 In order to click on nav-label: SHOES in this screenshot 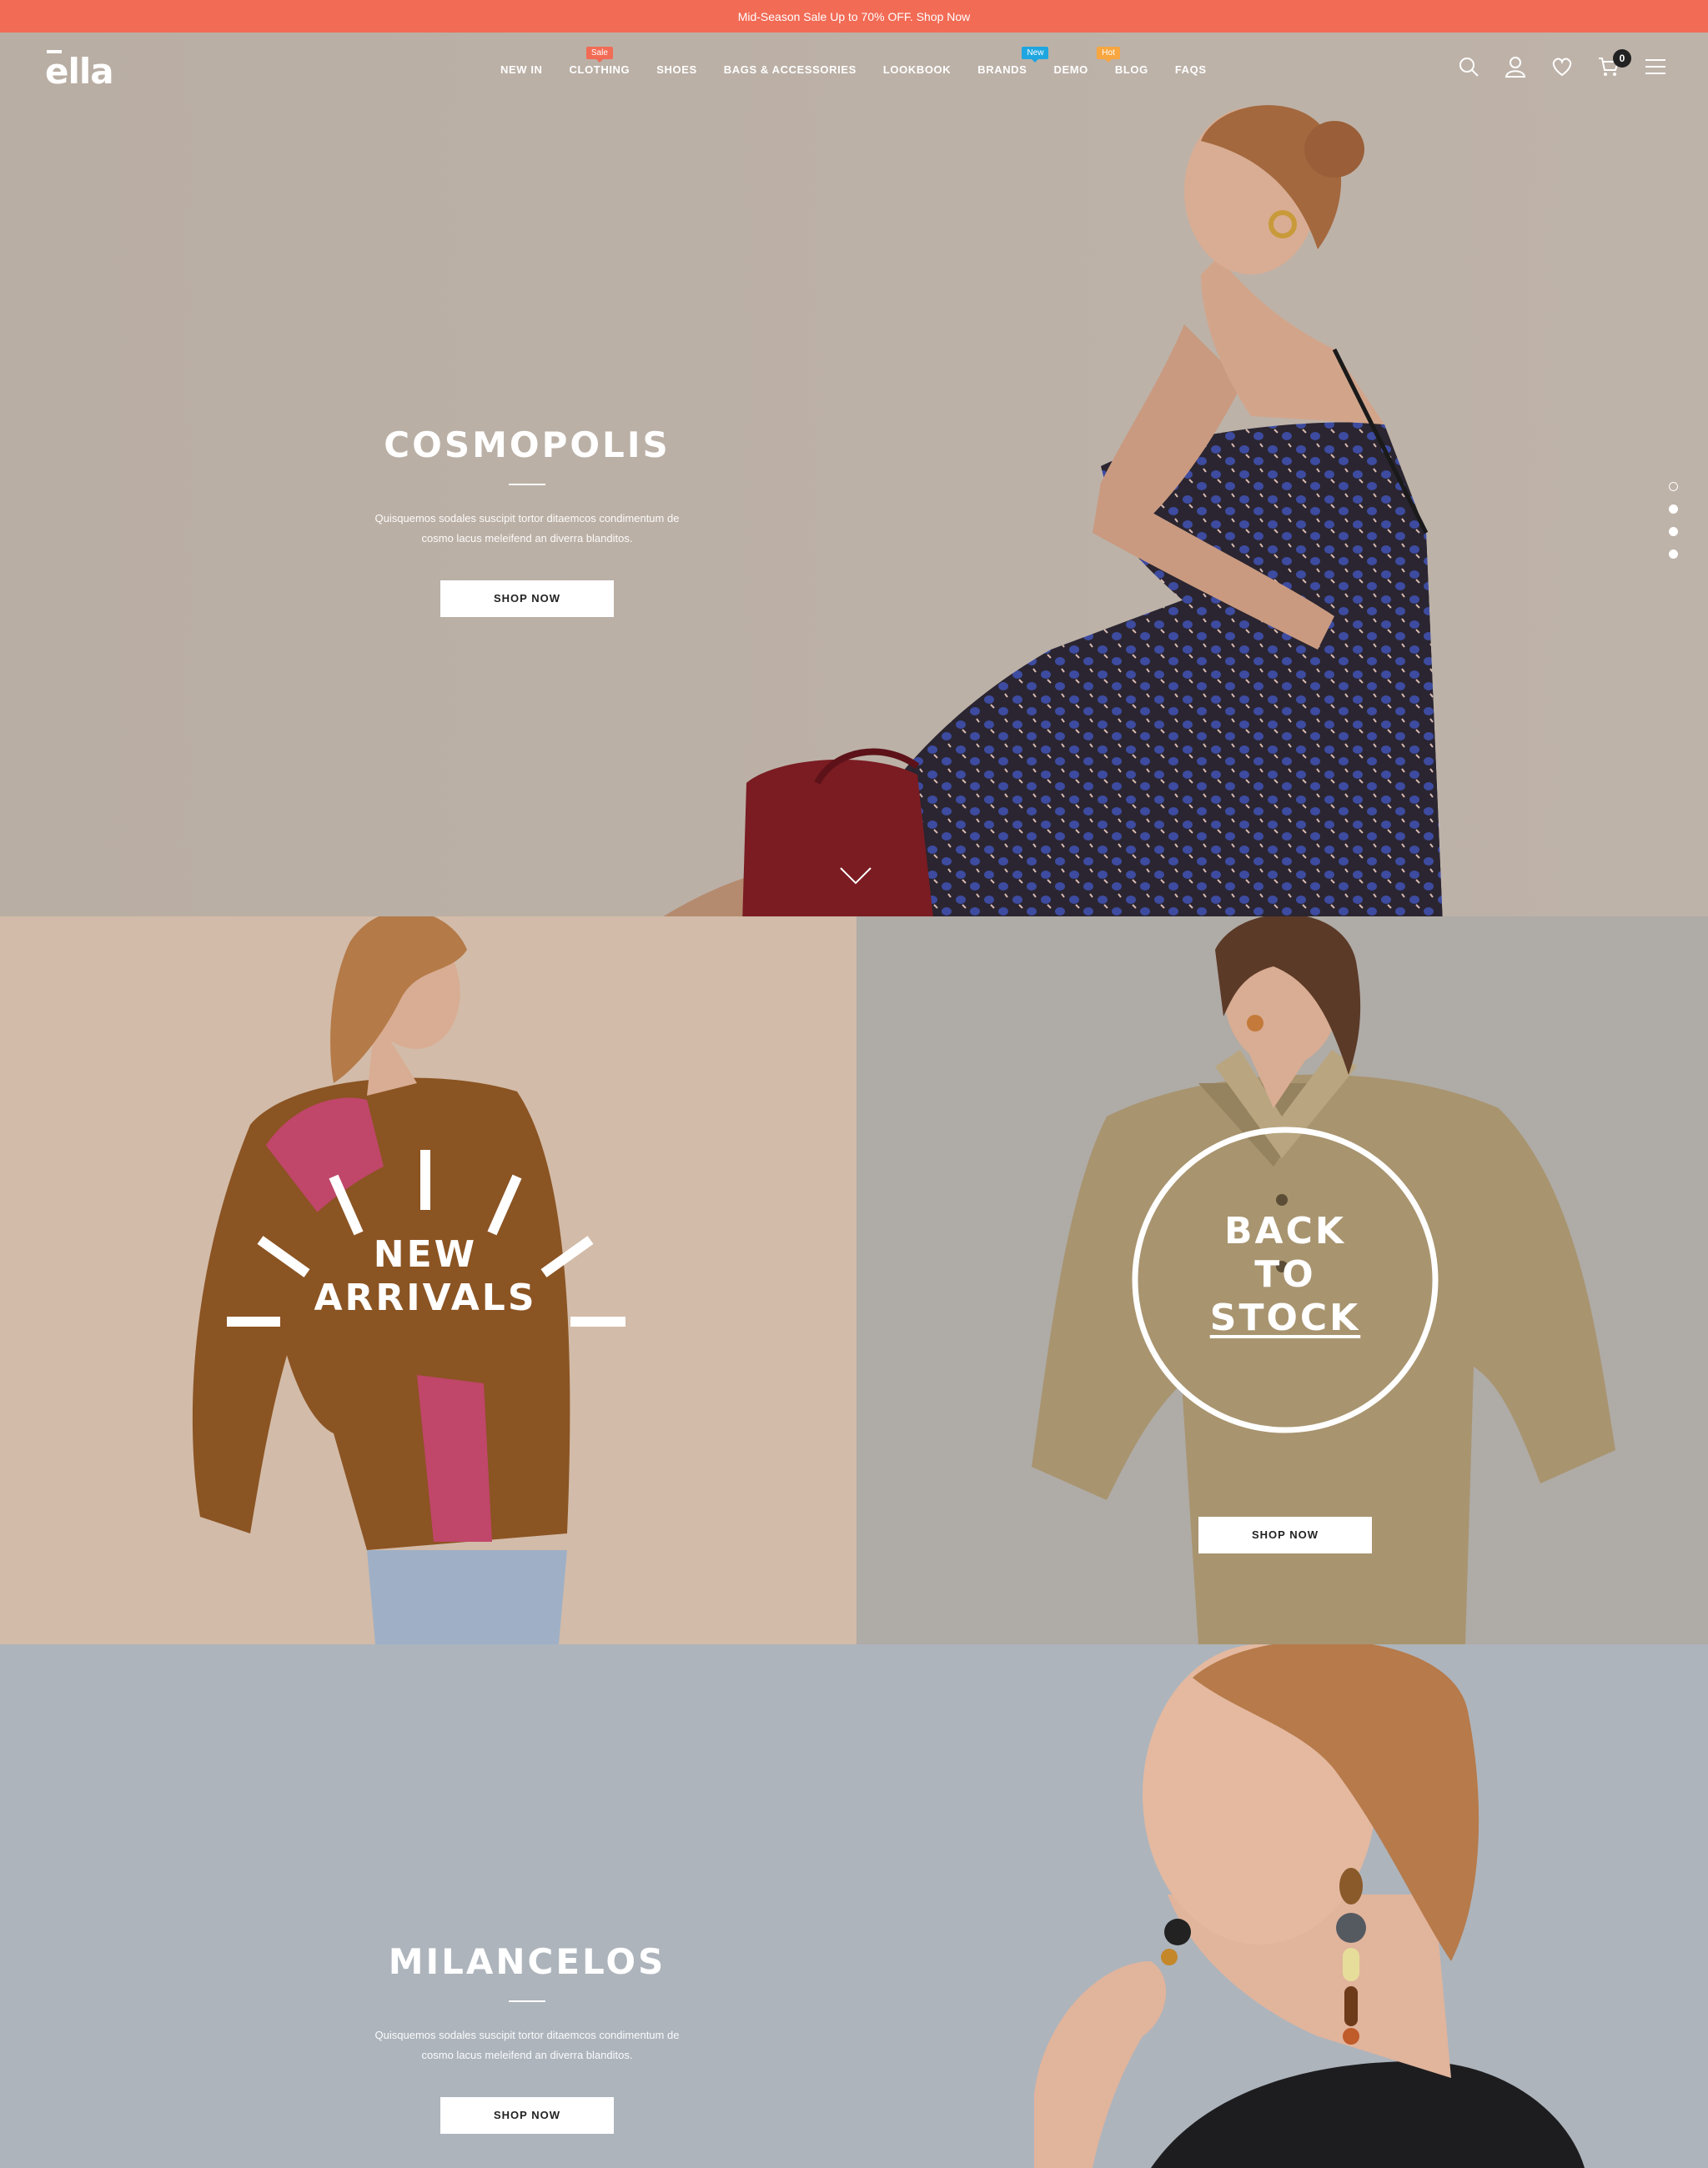, I will do `click(676, 69)`.